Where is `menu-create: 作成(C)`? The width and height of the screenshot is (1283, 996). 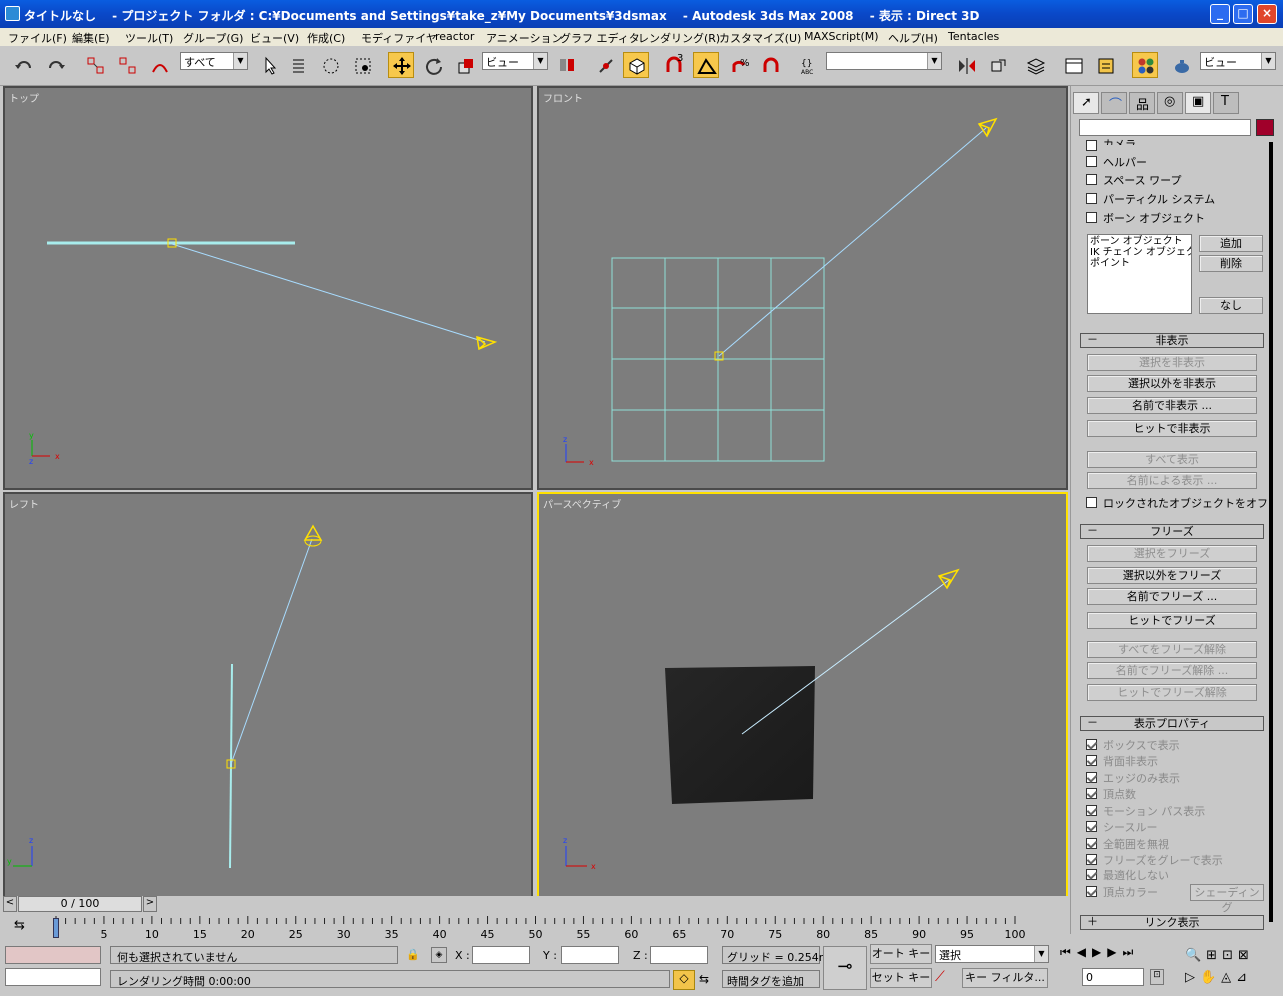 menu-create: 作成(C) is located at coordinates (326, 38).